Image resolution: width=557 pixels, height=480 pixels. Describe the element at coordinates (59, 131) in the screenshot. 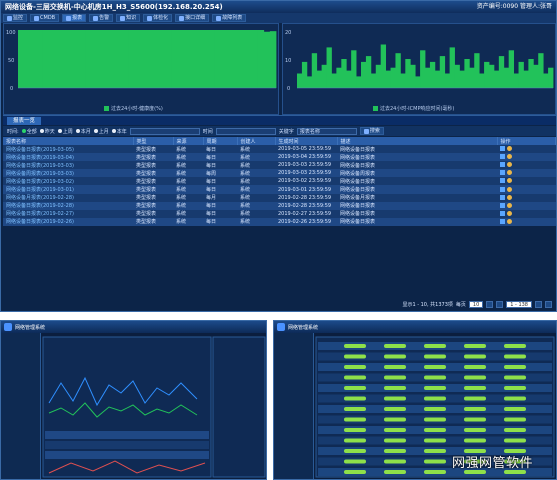

I see `radio-dot` at that location.